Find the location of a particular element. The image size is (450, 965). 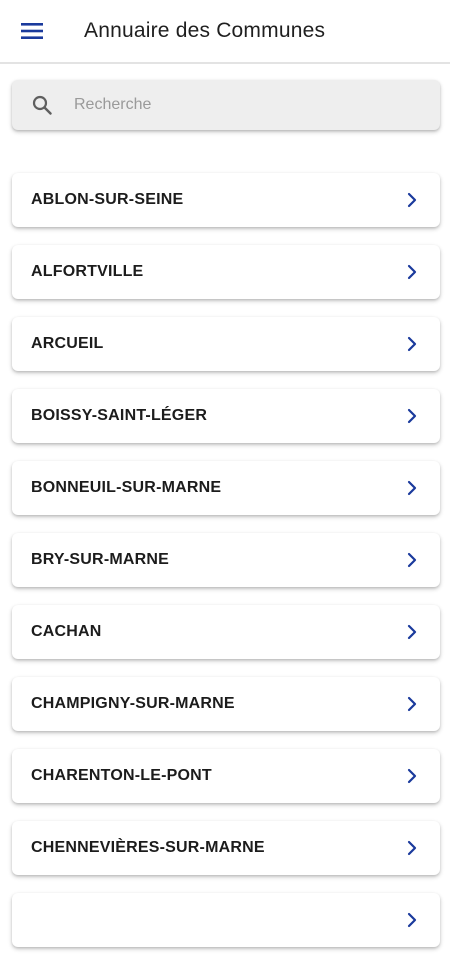

page-title: Annuaire des Communes is located at coordinates (205, 30).